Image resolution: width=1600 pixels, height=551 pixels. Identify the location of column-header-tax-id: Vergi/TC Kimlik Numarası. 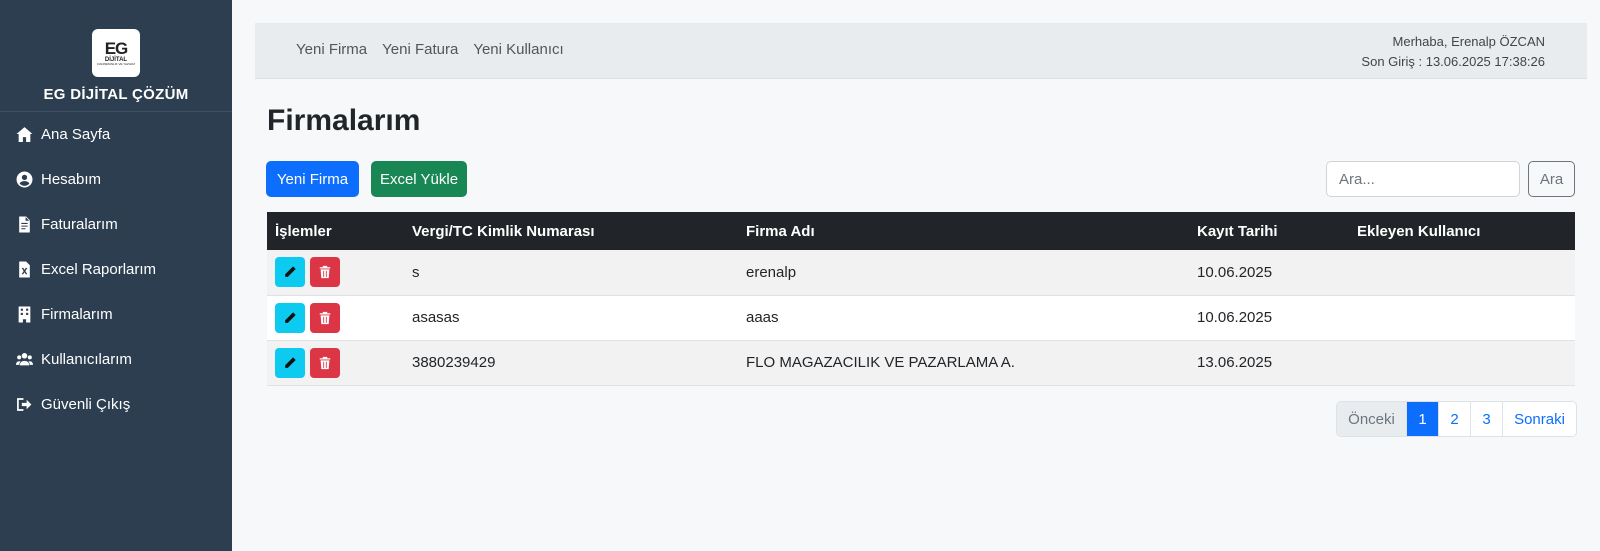
(571, 231).